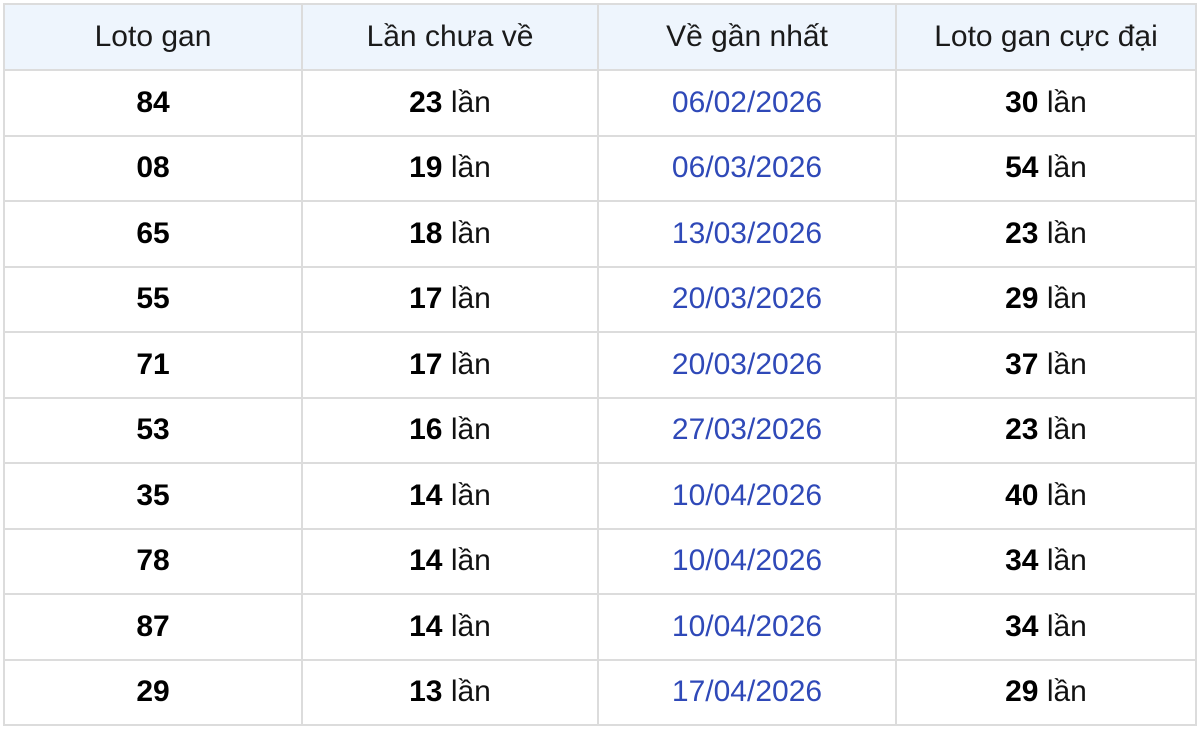 The image size is (1200, 736). I want to click on last-date-cell: 27/03/2026, so click(747, 430).